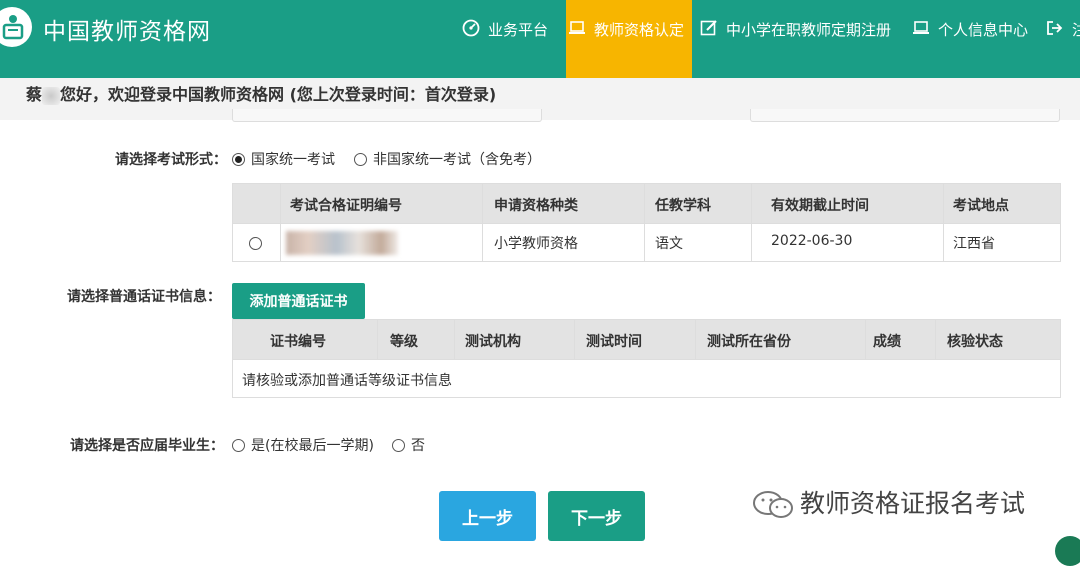 The width and height of the screenshot is (1080, 566). I want to click on logout-icon, so click(1055, 28).